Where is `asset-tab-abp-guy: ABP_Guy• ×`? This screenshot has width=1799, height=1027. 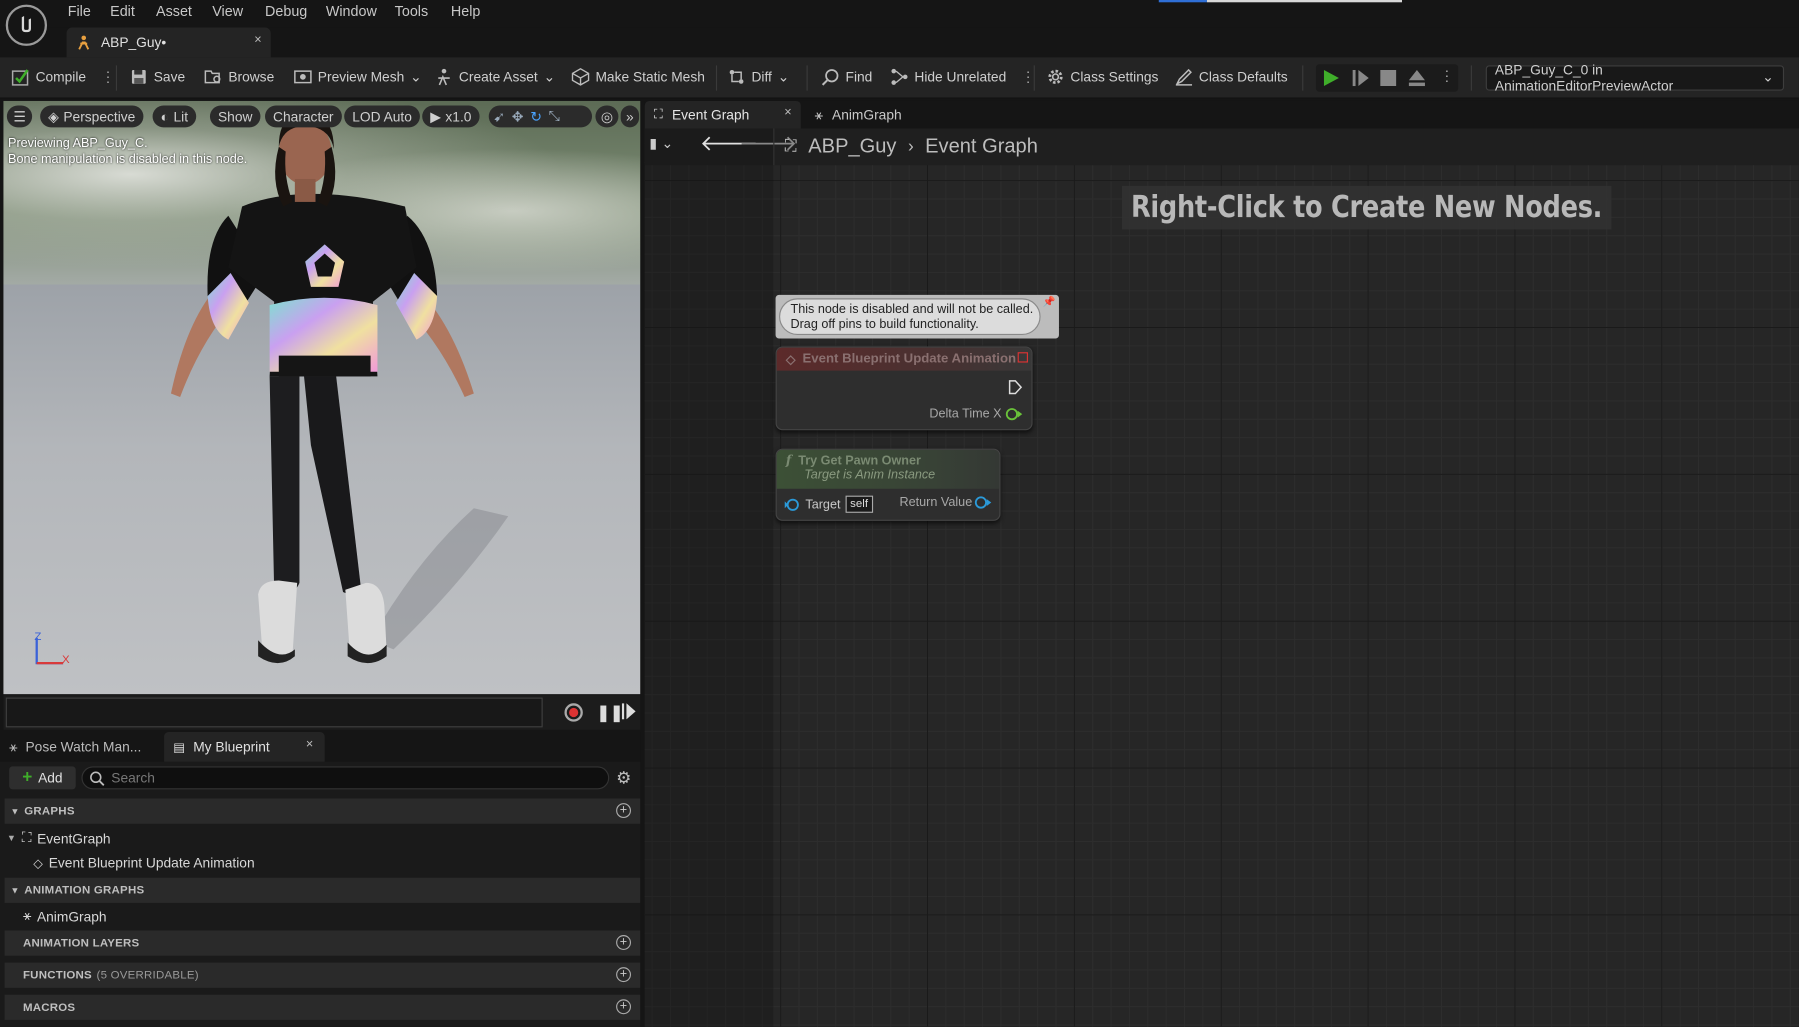
asset-tab-abp-guy: ABP_Guy• × is located at coordinates (168, 42).